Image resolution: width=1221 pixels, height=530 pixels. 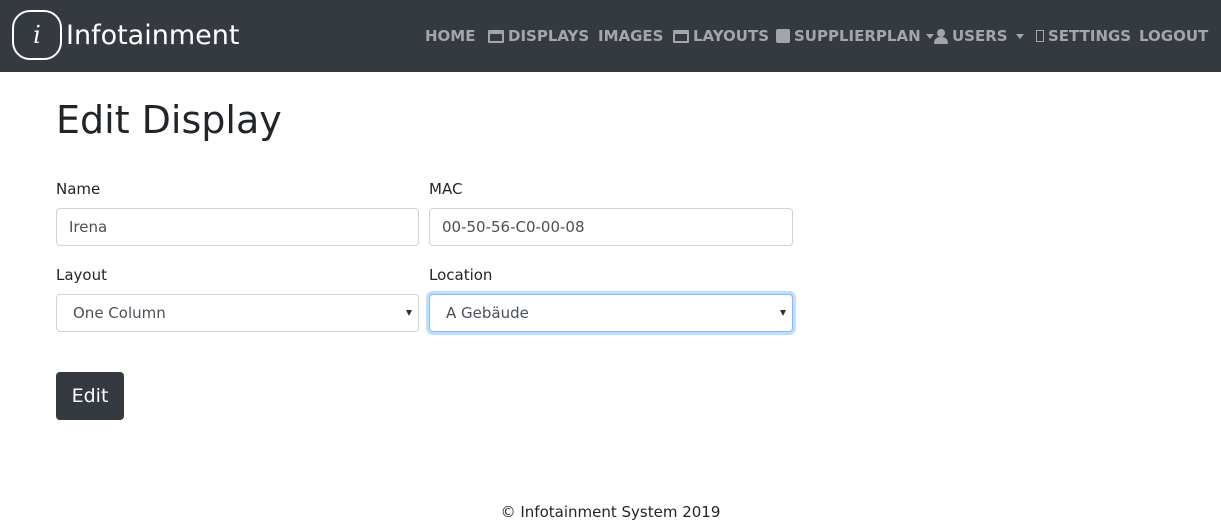 I want to click on name-input: Irena, so click(x=237, y=227).